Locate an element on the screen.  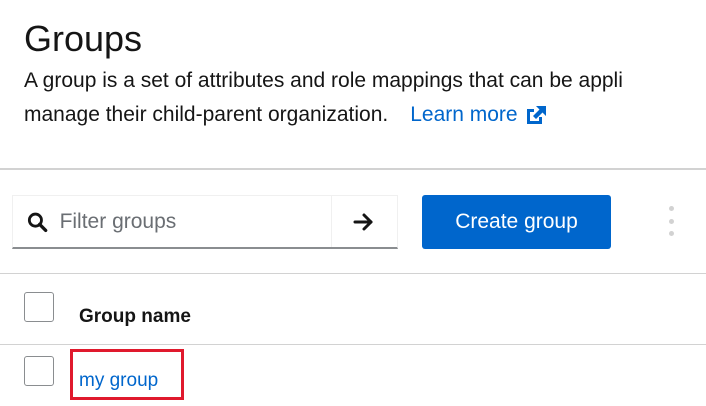
table-header-divider is located at coordinates (353, 344).